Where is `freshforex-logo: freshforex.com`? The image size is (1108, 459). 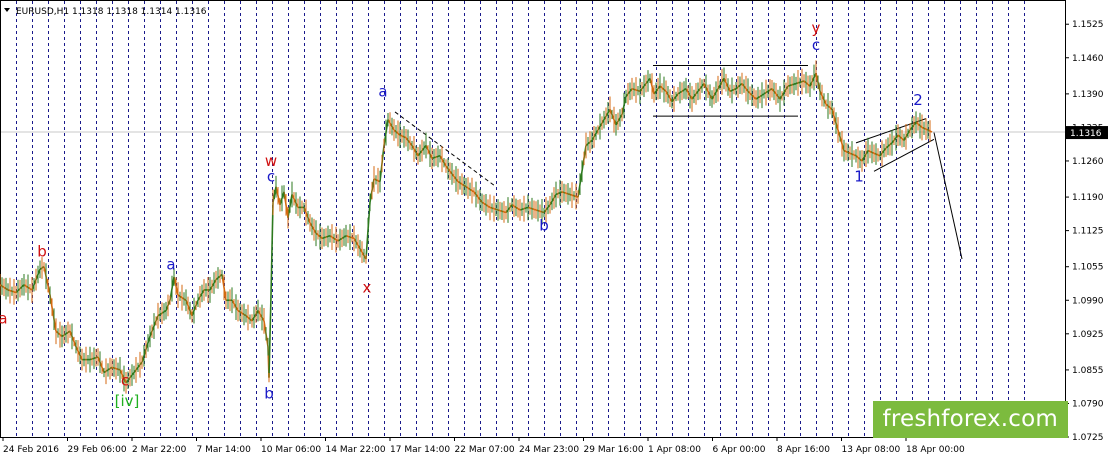 freshforex-logo: freshforex.com is located at coordinates (970, 419).